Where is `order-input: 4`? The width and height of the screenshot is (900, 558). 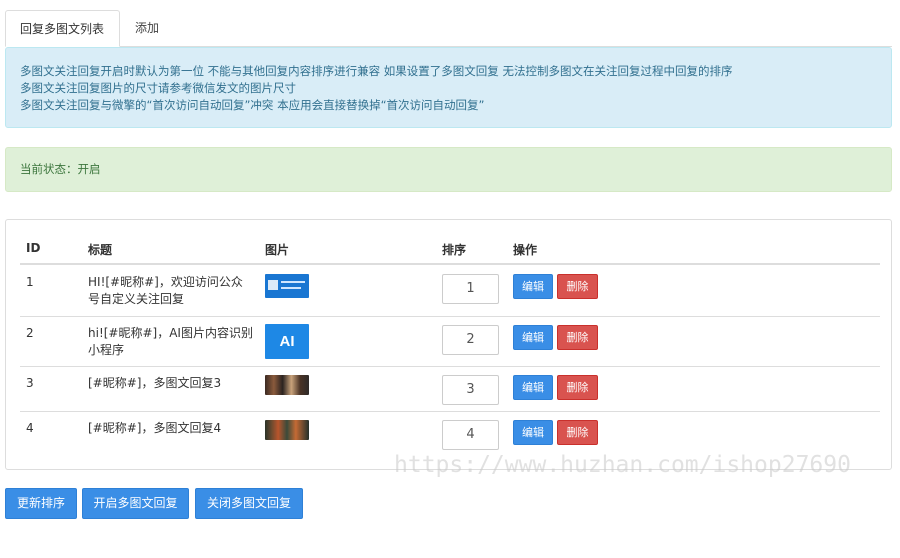
order-input: 4 is located at coordinates (470, 435).